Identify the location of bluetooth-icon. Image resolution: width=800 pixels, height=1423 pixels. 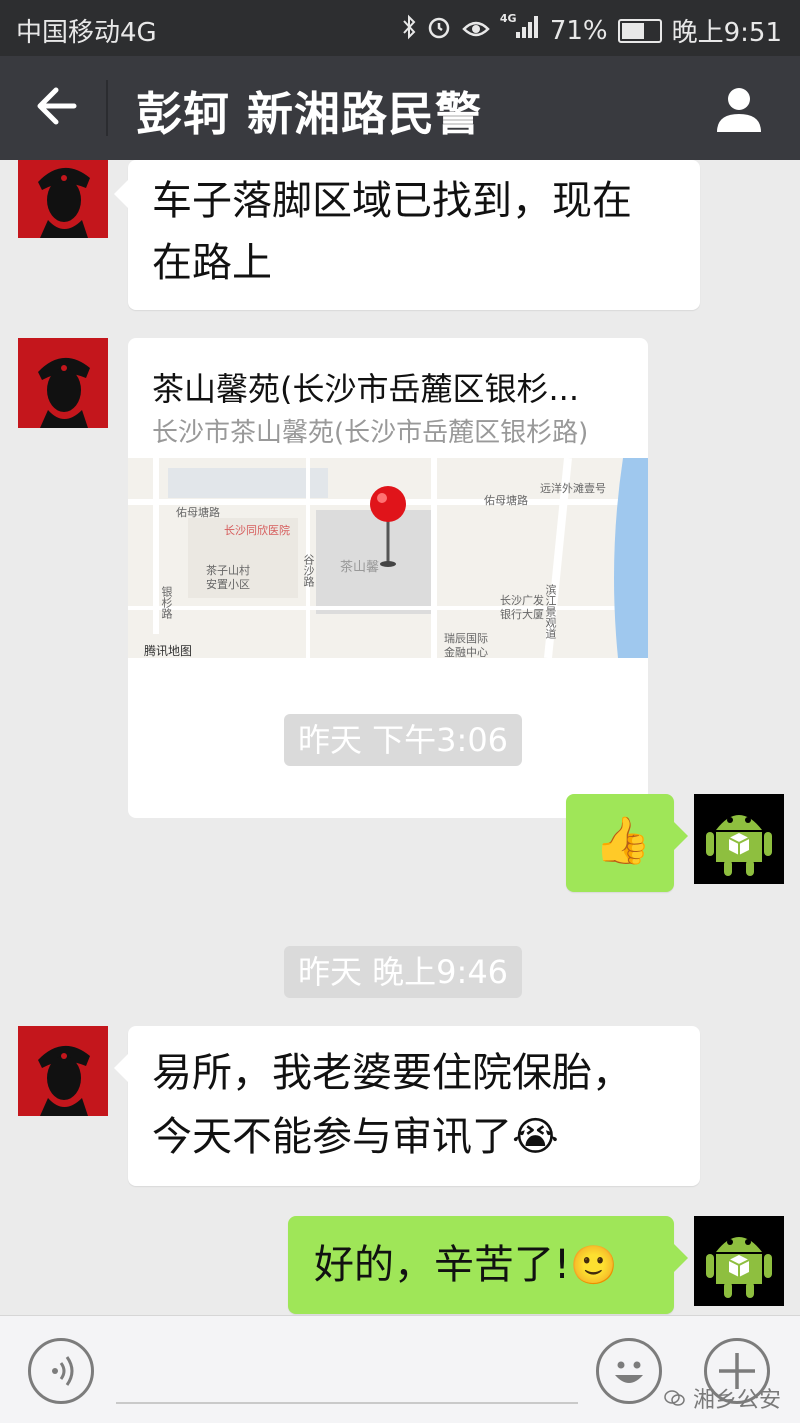
(409, 30).